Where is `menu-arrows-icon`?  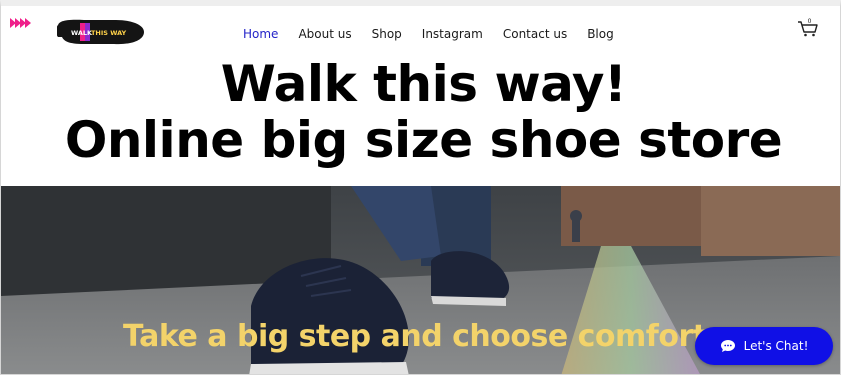
menu-arrows-icon is located at coordinates (20, 23).